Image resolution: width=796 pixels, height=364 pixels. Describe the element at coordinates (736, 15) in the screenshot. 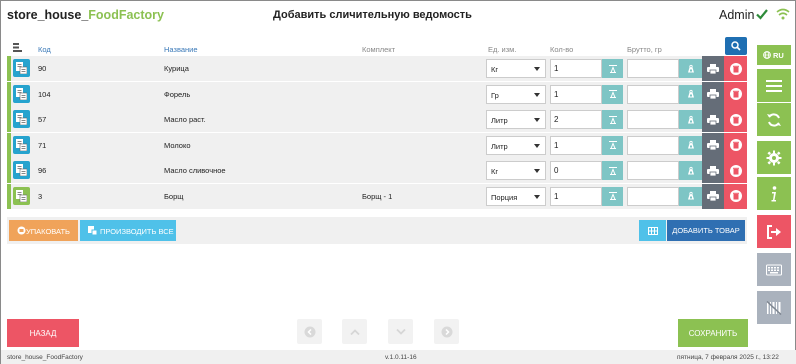

I see `user-name: Admin` at that location.